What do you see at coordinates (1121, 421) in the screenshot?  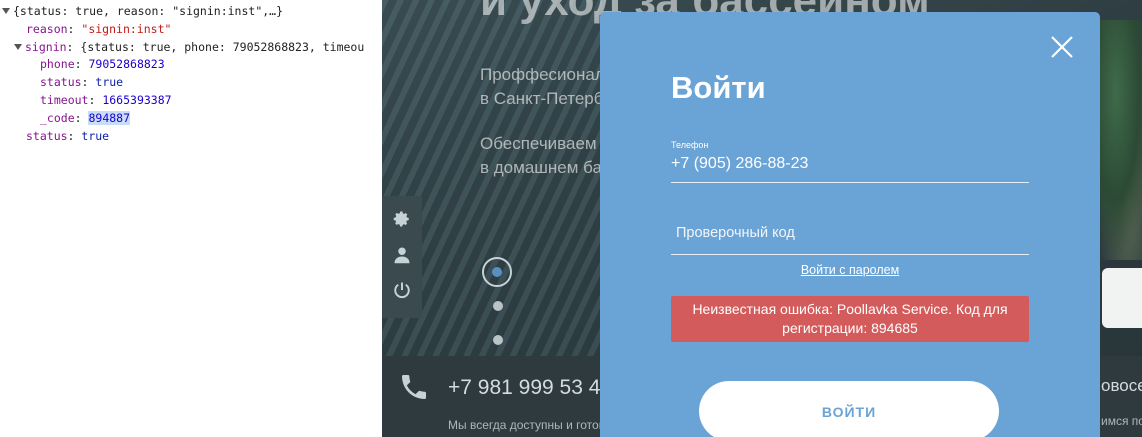 I see `footer-right-note: имся по а` at bounding box center [1121, 421].